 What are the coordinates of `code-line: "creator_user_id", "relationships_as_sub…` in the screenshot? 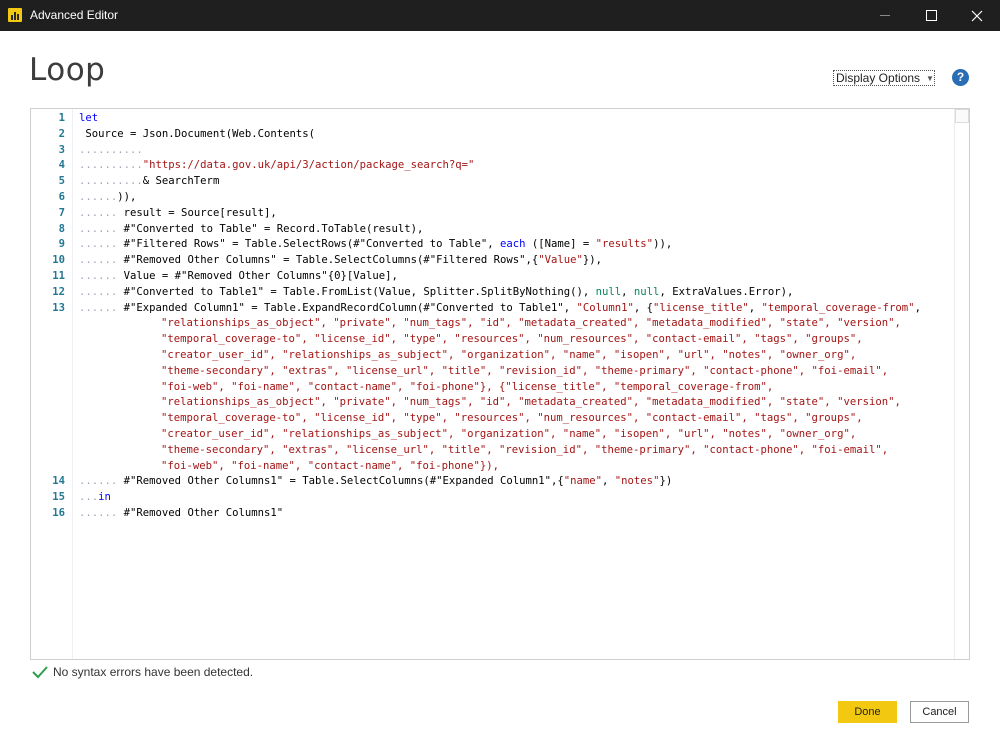 It's located at (486, 434).